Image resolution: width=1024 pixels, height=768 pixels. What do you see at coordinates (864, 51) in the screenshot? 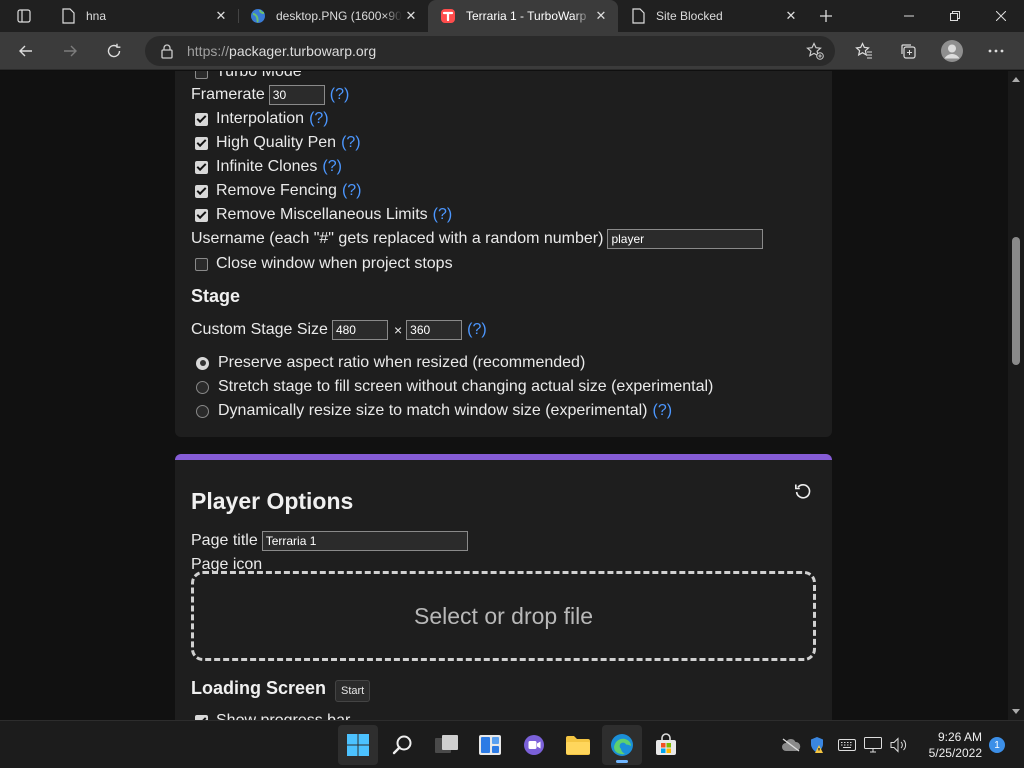
I see `favorites-button` at bounding box center [864, 51].